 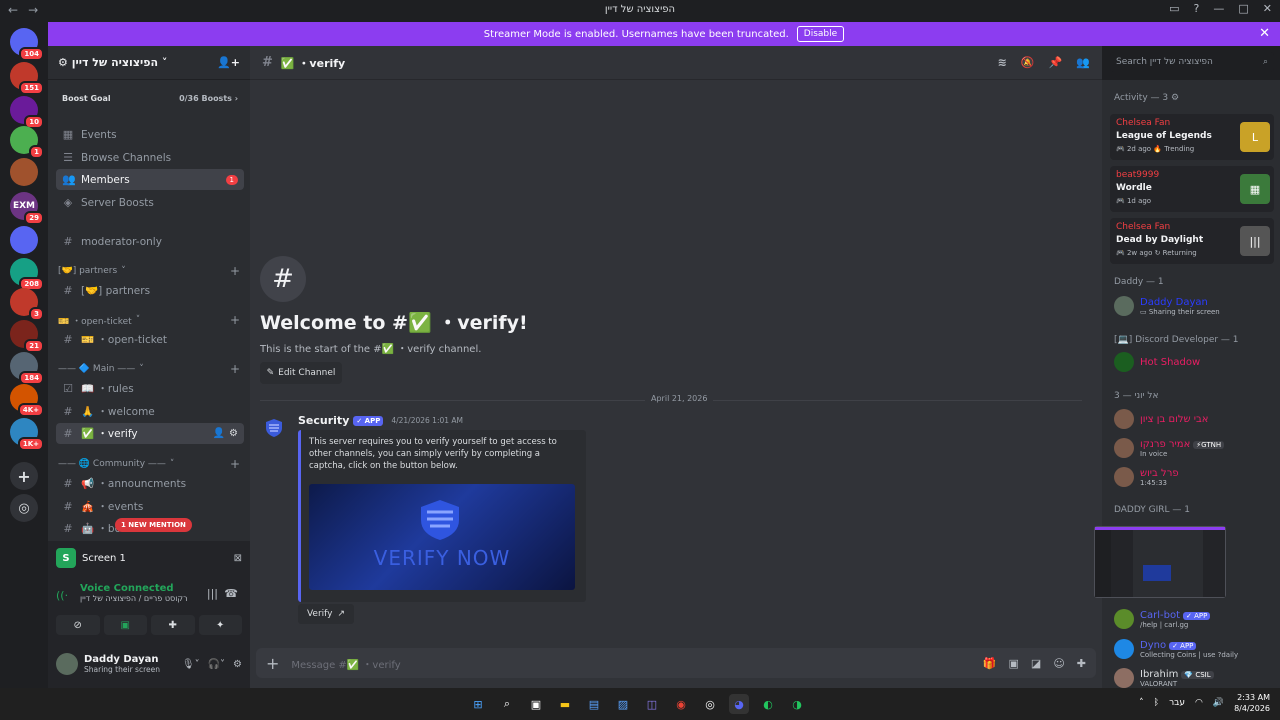 What do you see at coordinates (78, 625) in the screenshot?
I see `camera-off-button: ⊘` at bounding box center [78, 625].